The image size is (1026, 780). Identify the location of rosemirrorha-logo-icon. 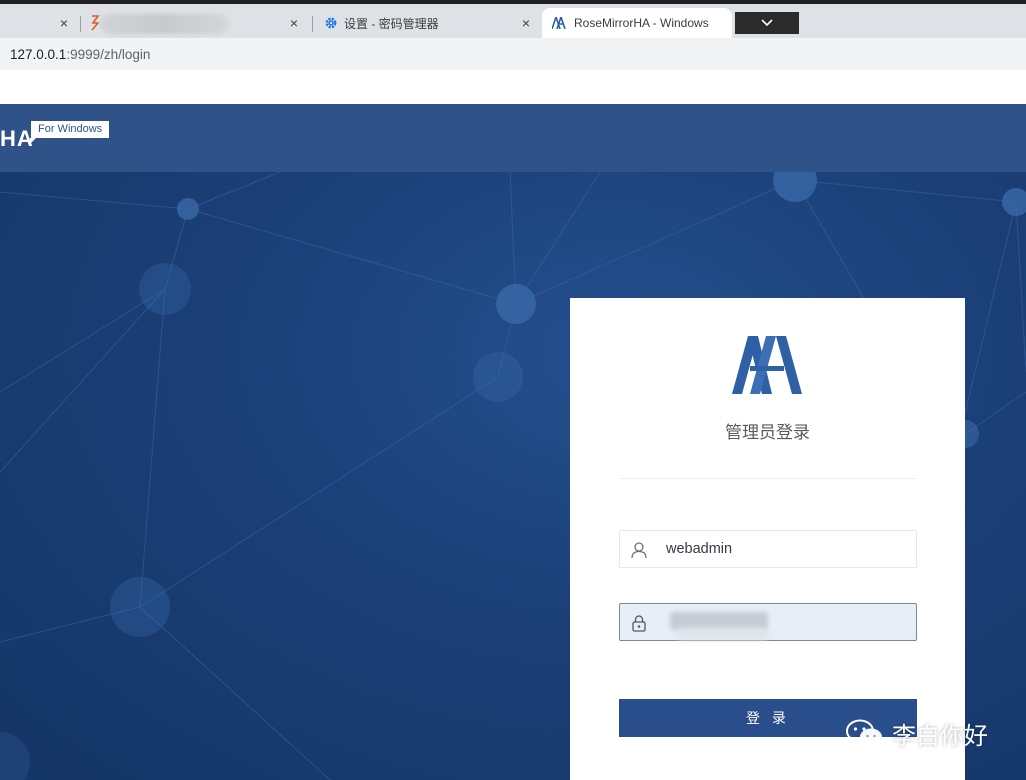
(767, 365).